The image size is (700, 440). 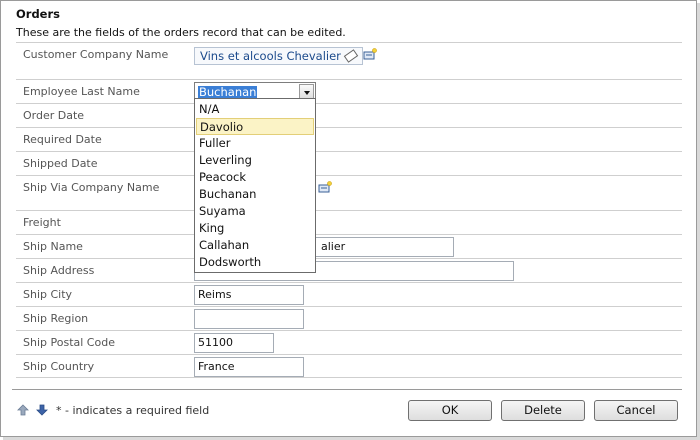 What do you see at coordinates (255, 160) in the screenshot?
I see `dropdown-option: Leverling` at bounding box center [255, 160].